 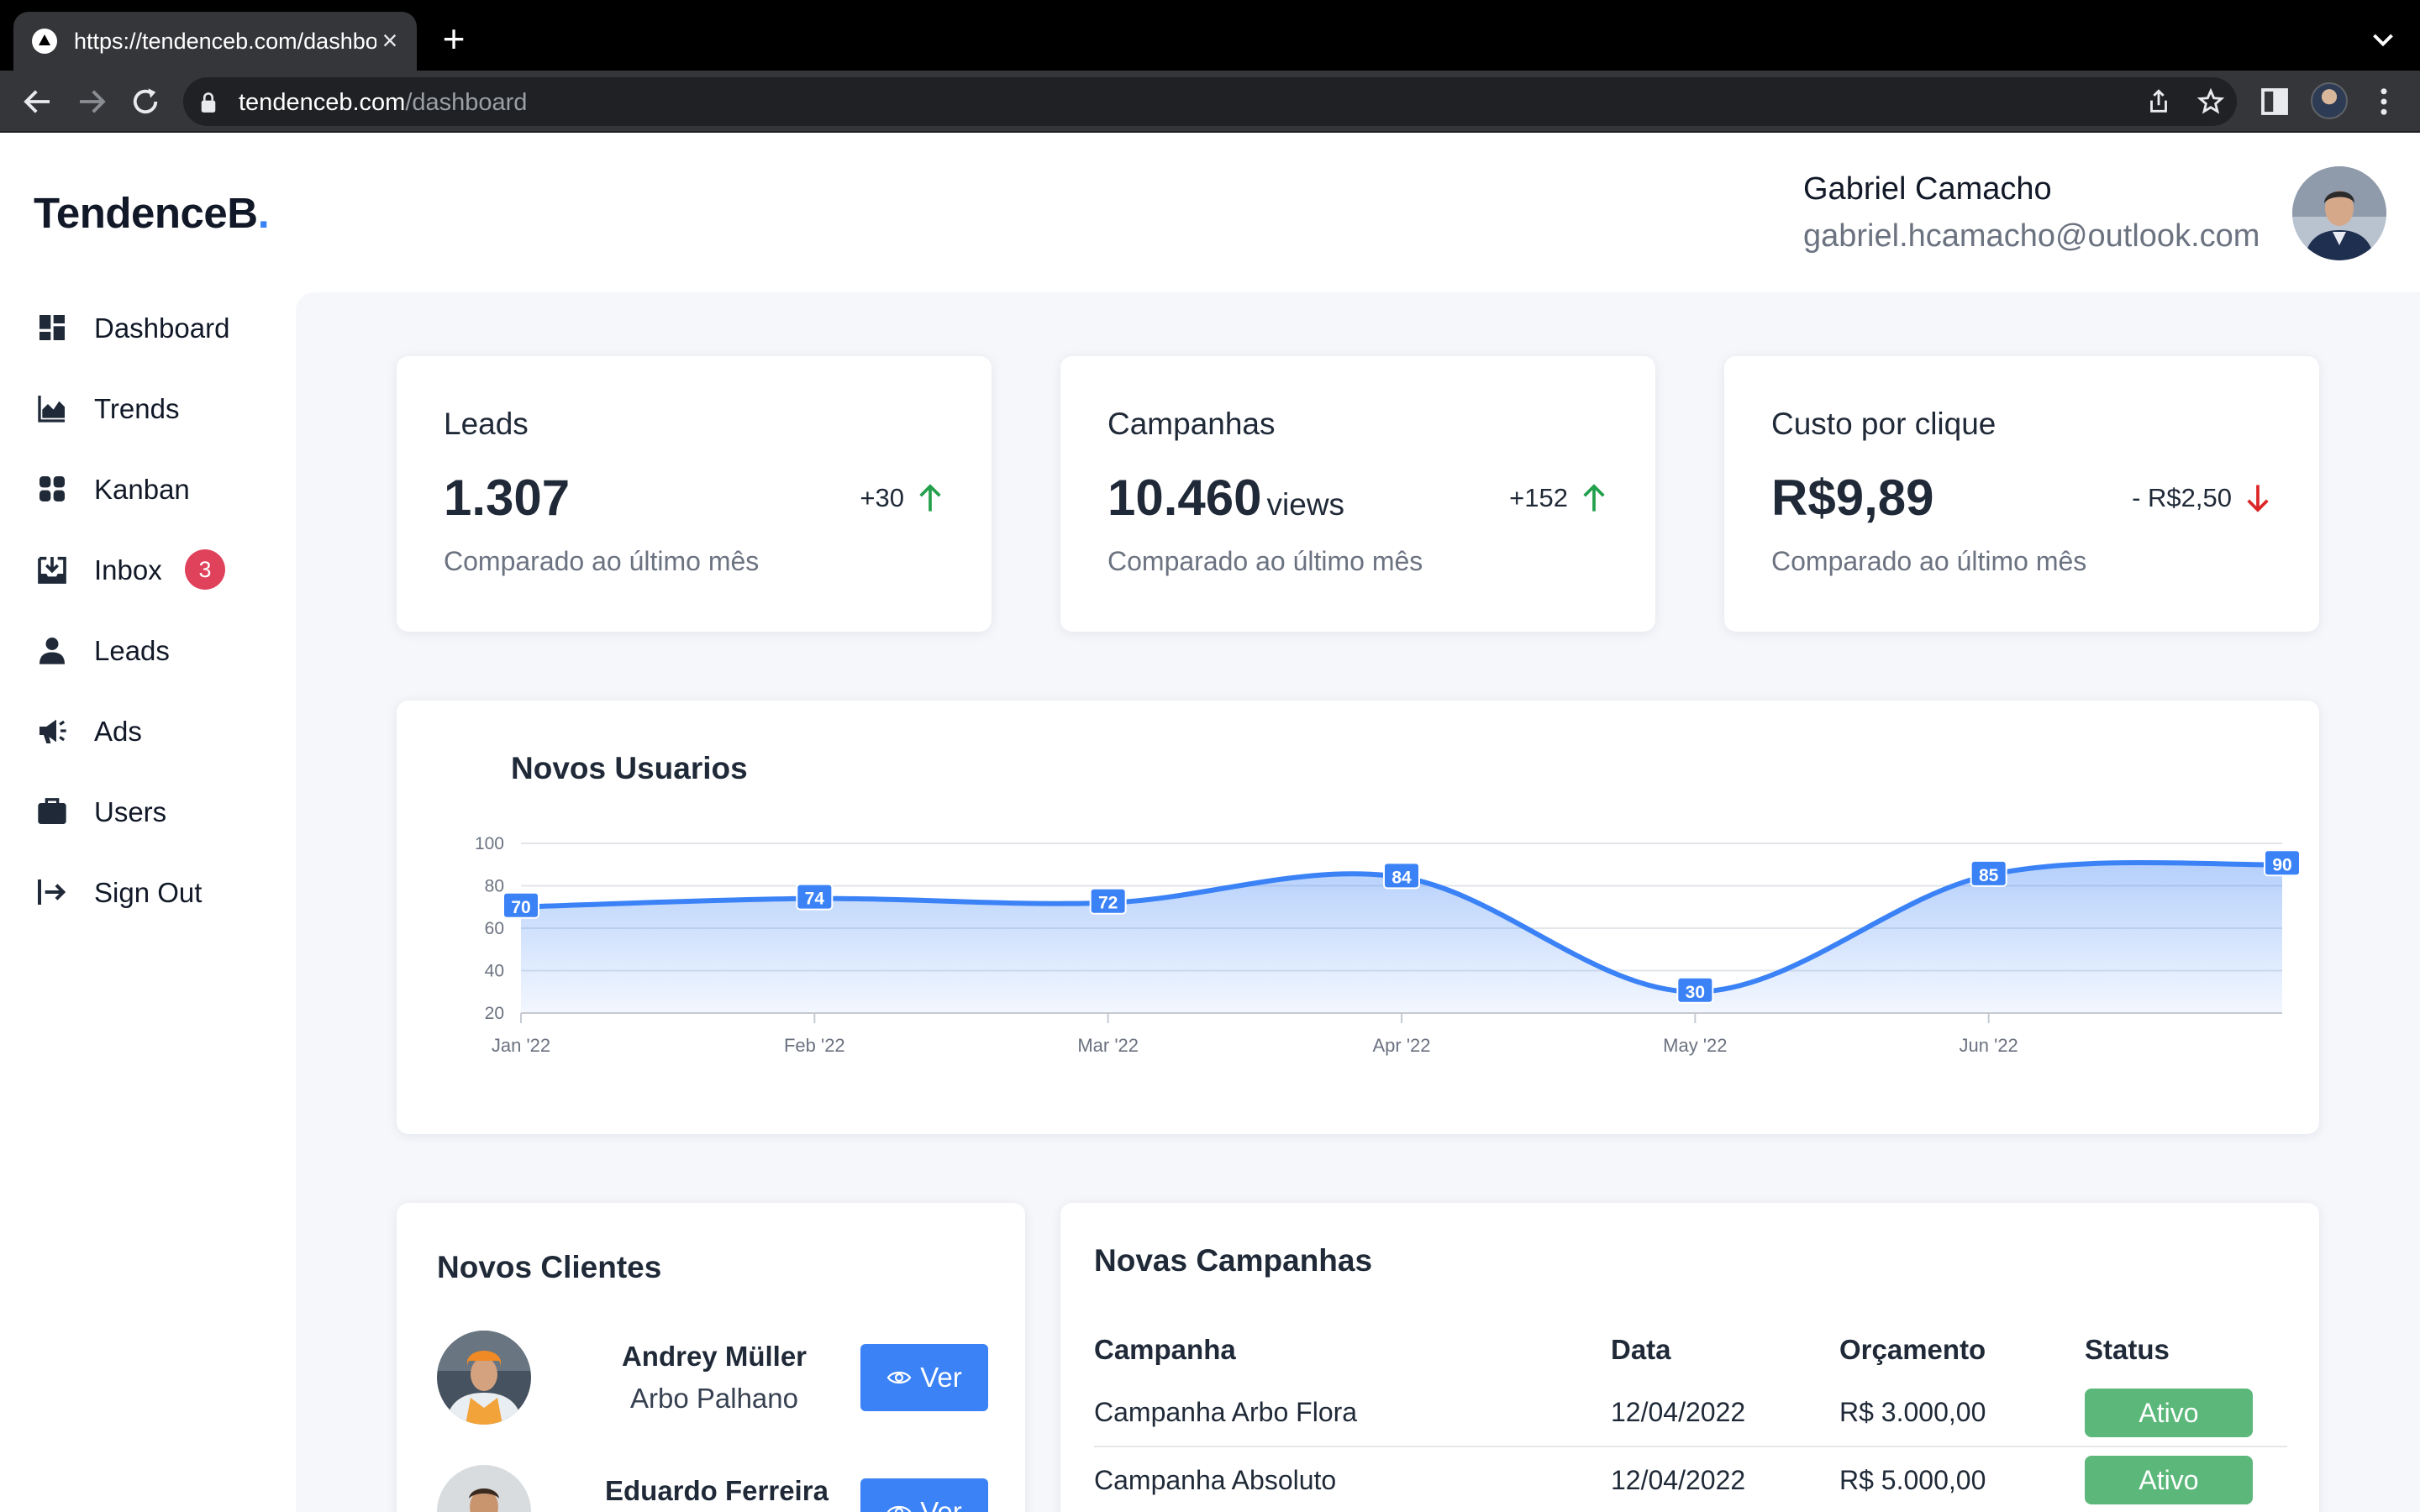 I want to click on column-header-status: Status, so click(x=2186, y=1349).